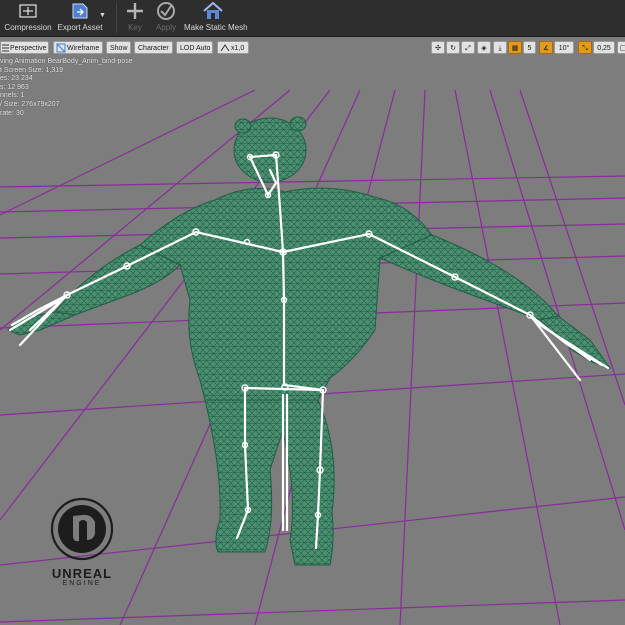 The width and height of the screenshot is (625, 625). I want to click on grid-icon: ▦, so click(515, 48).